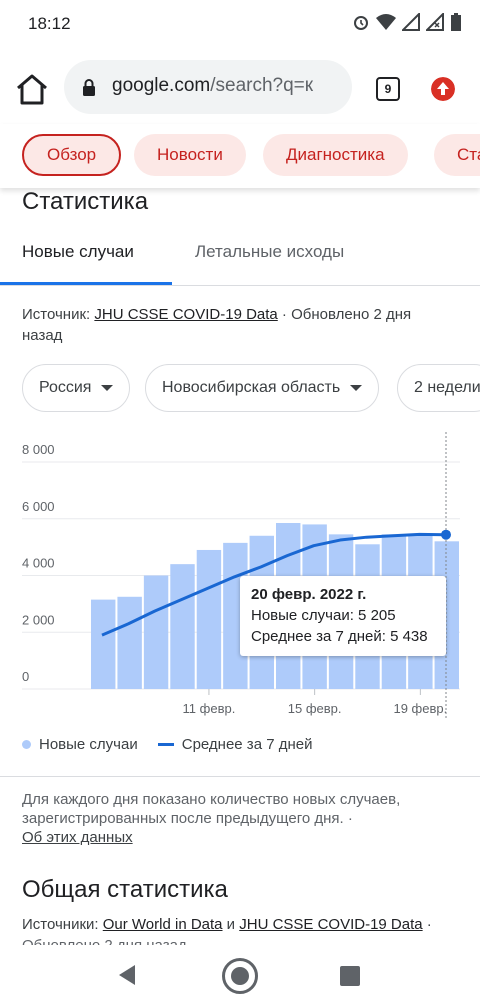 The image size is (480, 1008). I want to click on lock-icon, so click(89, 87).